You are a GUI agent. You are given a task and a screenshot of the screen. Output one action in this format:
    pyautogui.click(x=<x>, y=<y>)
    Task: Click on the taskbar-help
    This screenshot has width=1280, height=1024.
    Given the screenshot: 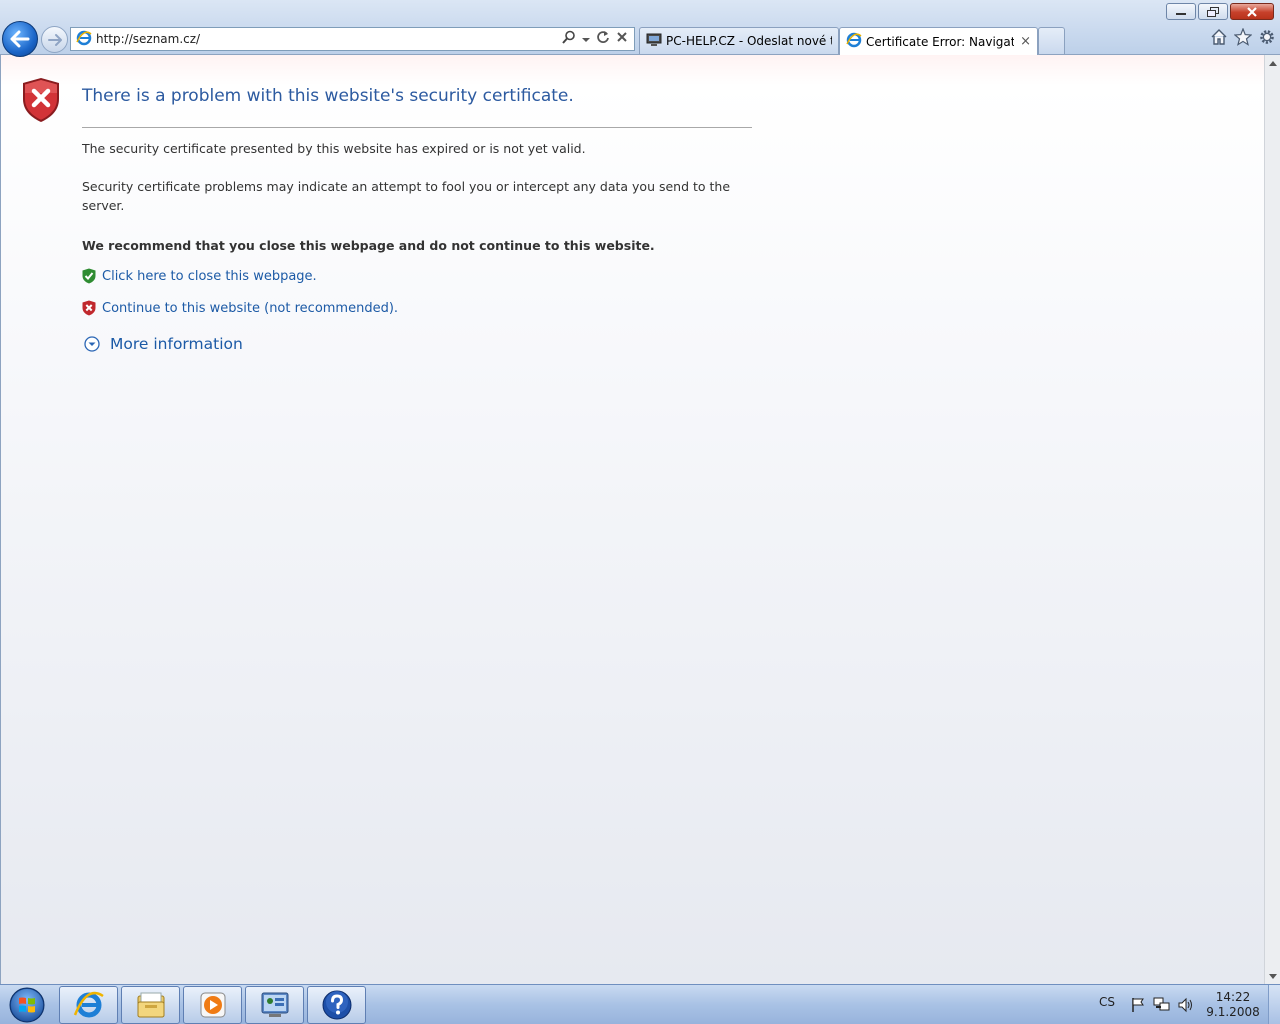 What is the action you would take?
    pyautogui.click(x=336, y=1005)
    